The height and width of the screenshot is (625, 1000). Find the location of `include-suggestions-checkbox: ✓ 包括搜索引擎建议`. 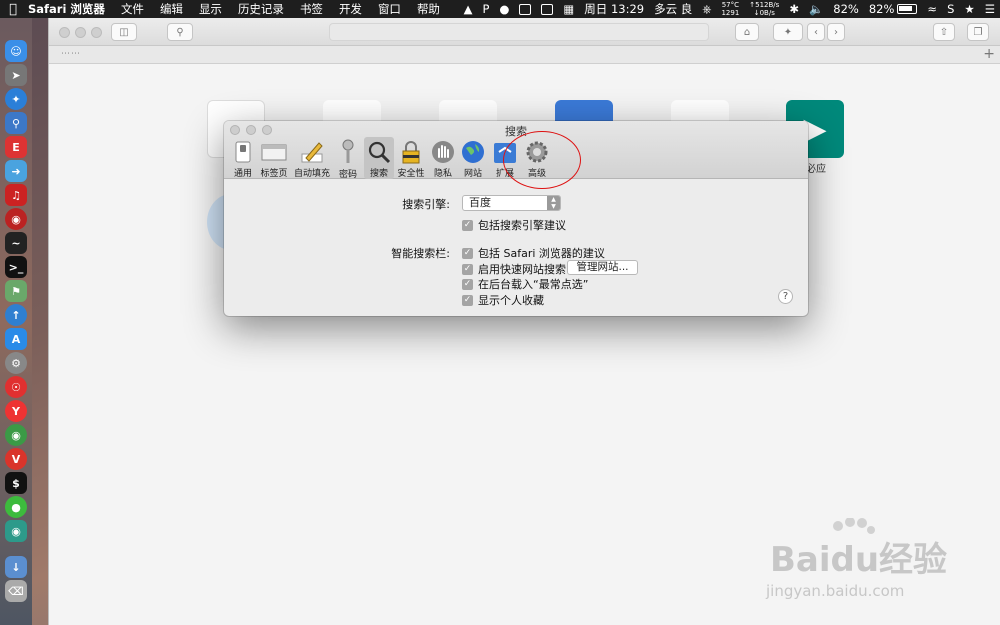

include-suggestions-checkbox: ✓ 包括搜索引擎建议 is located at coordinates (514, 225).